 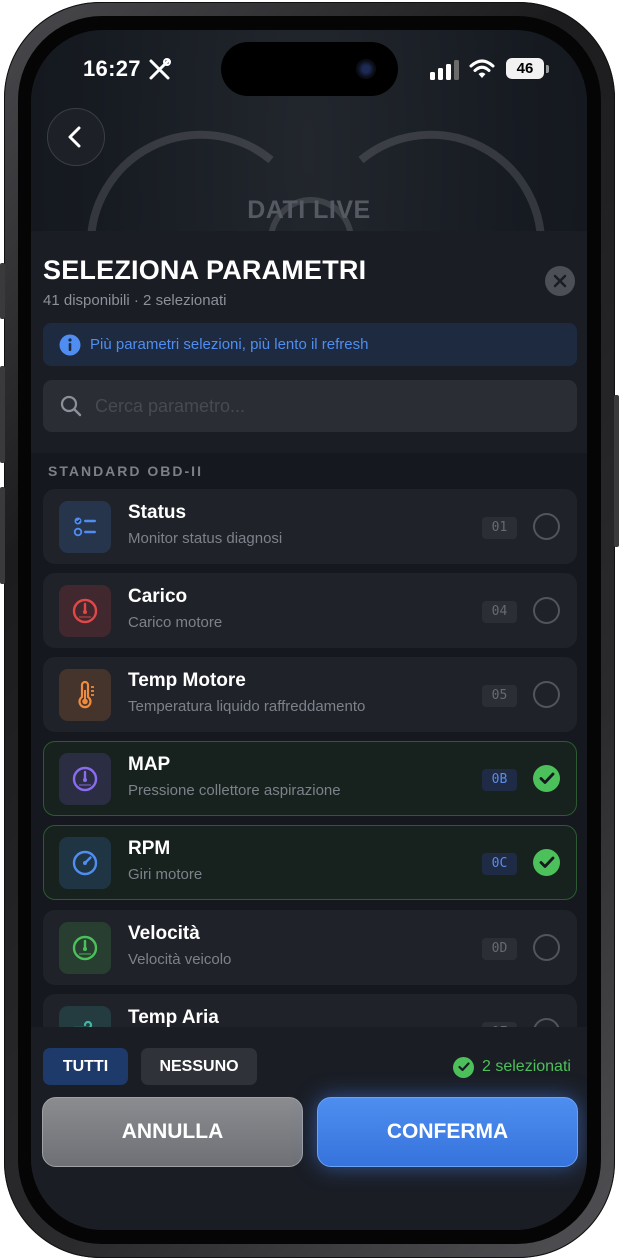 What do you see at coordinates (499, 528) in the screenshot?
I see `pid-badge: 01` at bounding box center [499, 528].